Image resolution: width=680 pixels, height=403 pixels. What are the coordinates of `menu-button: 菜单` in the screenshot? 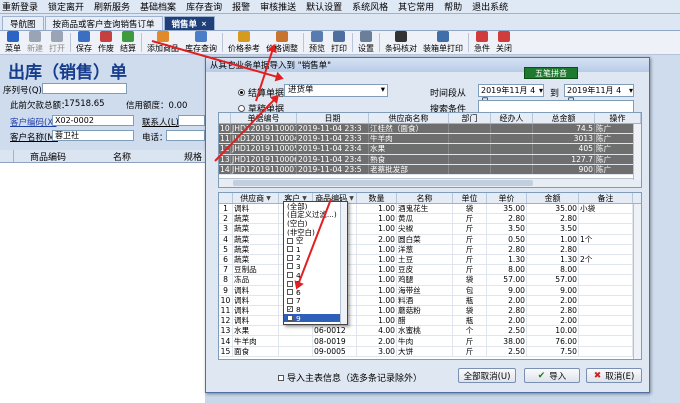 It's located at (13, 42).